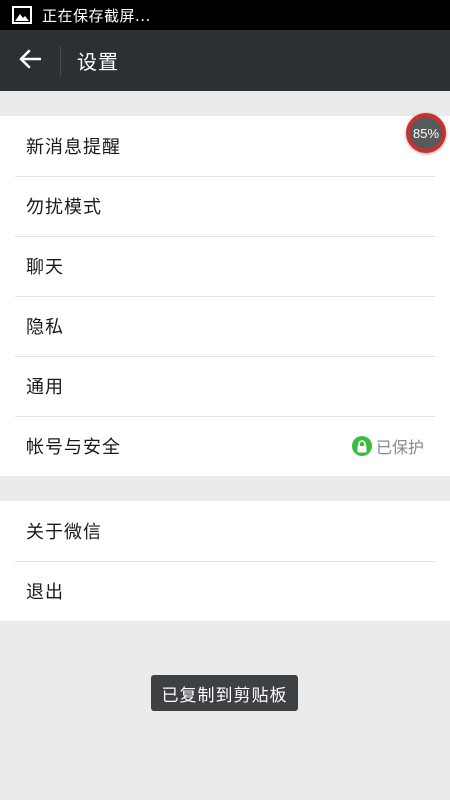  What do you see at coordinates (73, 447) in the screenshot?
I see `settings-item-label: 帐号与安全` at bounding box center [73, 447].